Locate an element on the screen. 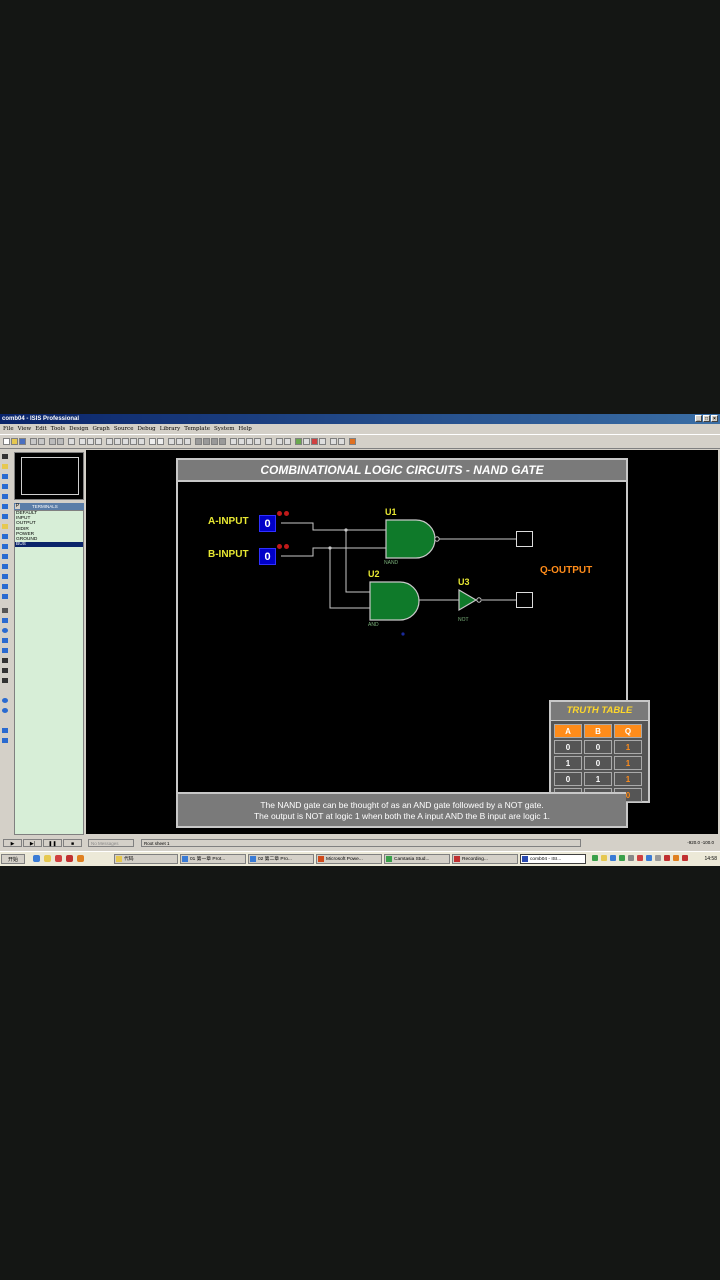  print-area-icon is located at coordinates (60, 441).